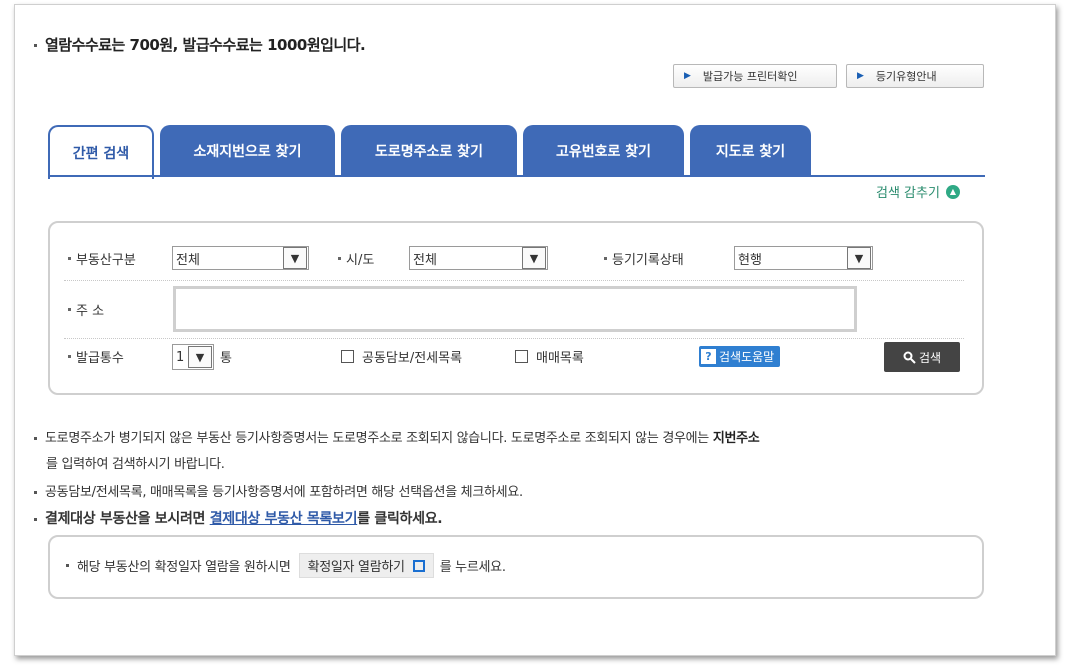 This screenshot has width=1076, height=666. What do you see at coordinates (515, 309) in the screenshot?
I see `address-input` at bounding box center [515, 309].